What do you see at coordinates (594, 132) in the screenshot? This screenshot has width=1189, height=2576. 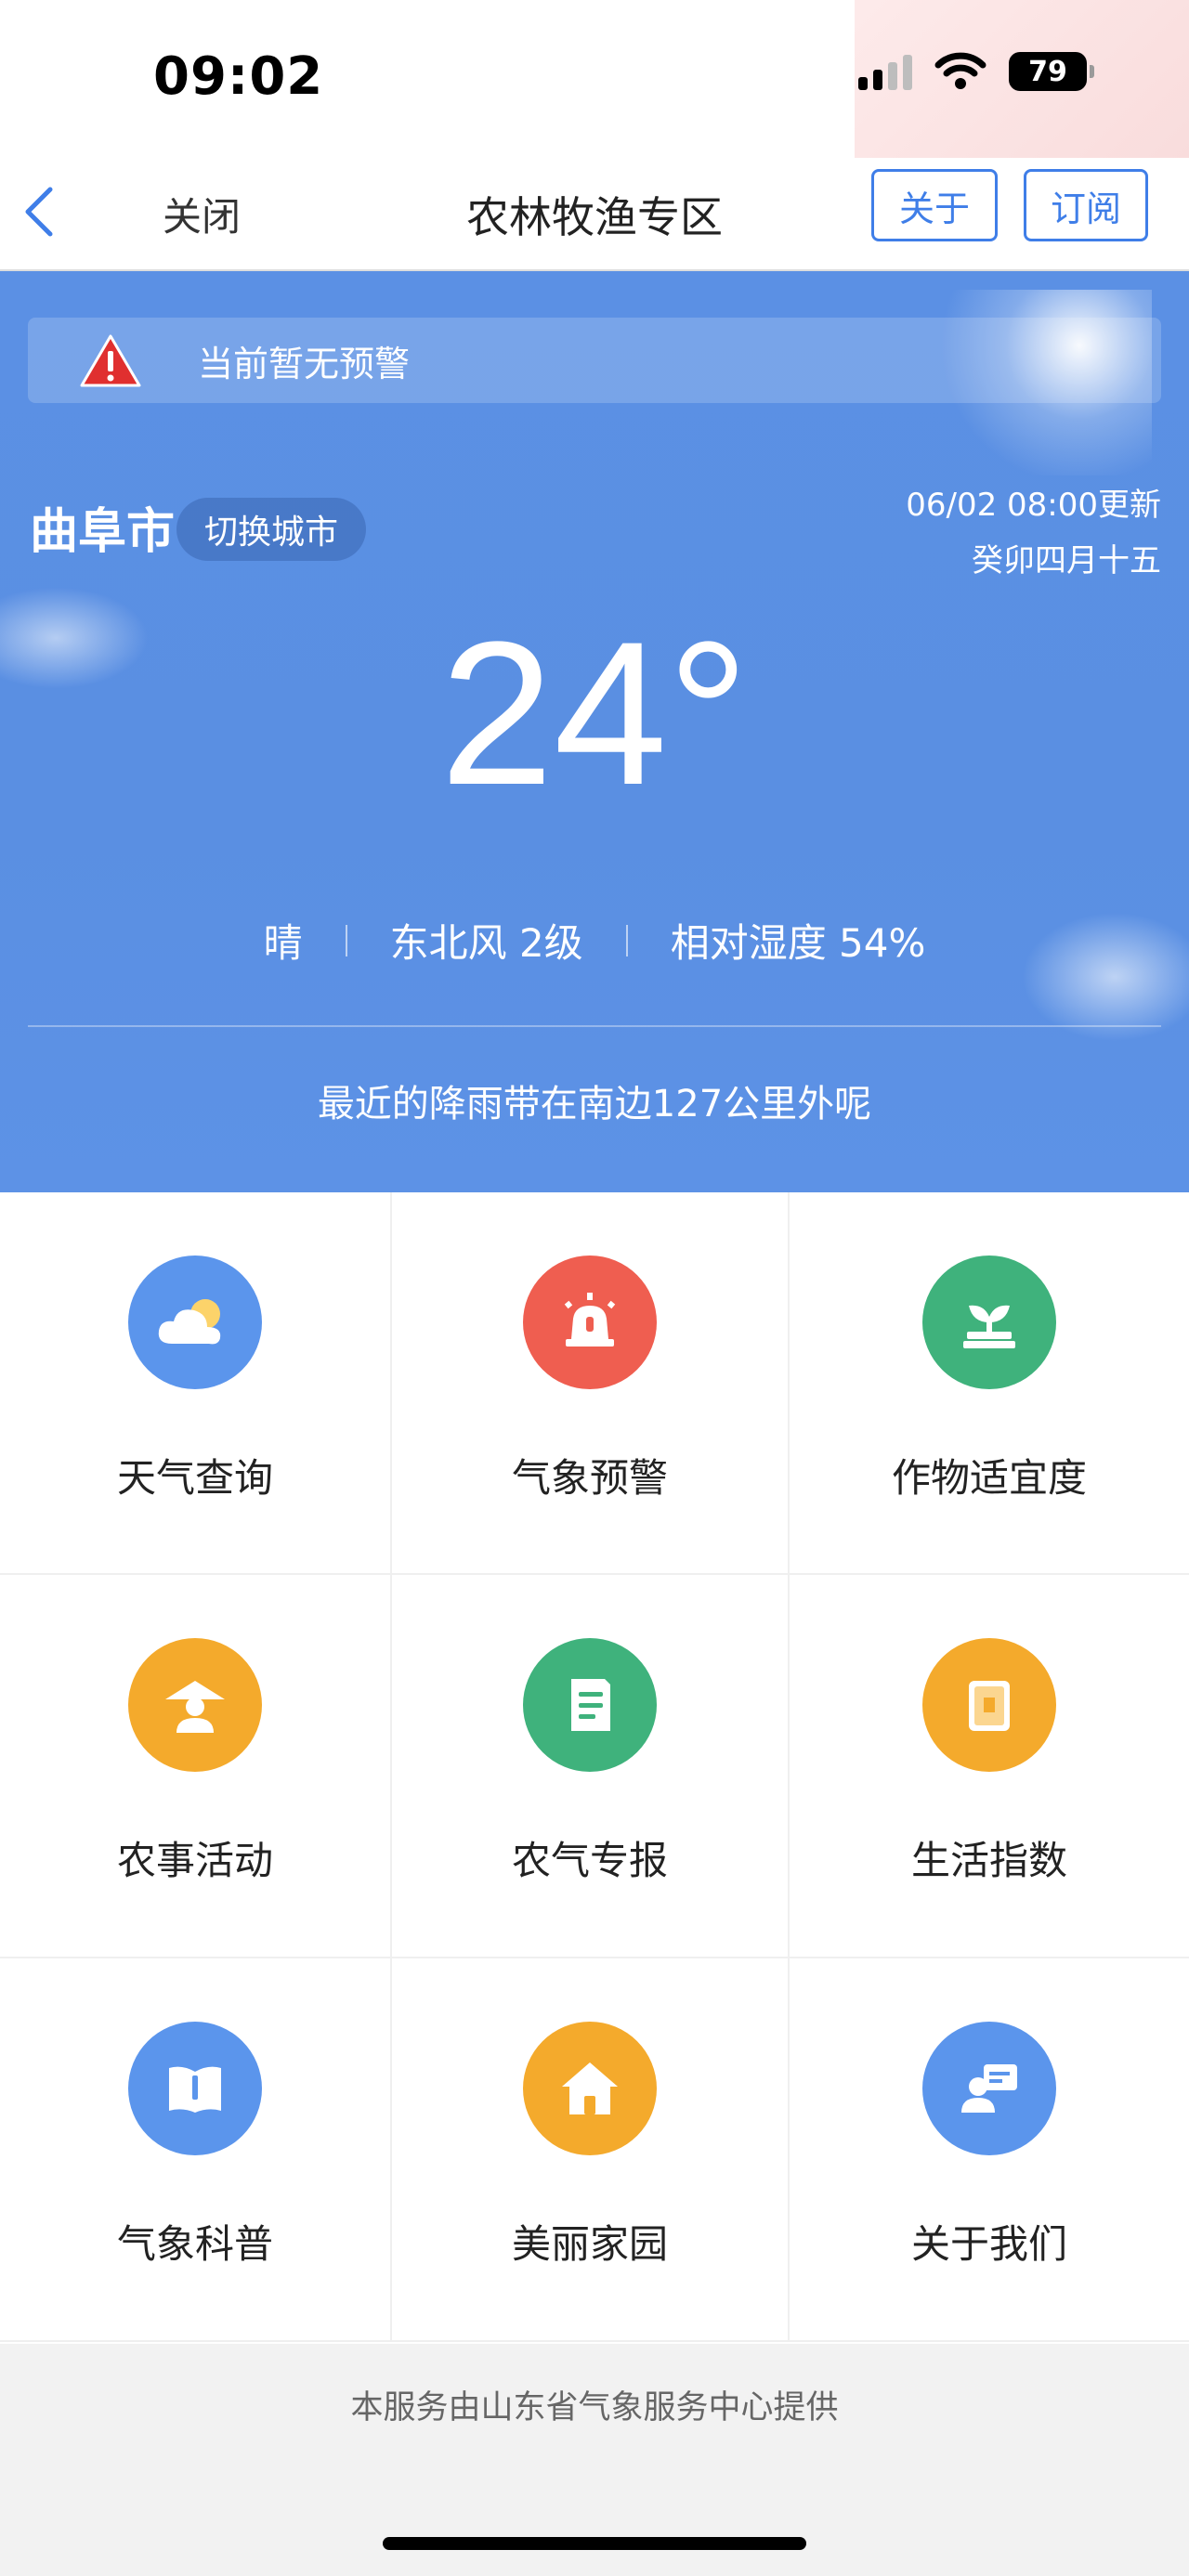 I see `status-bar: 09:02 79` at bounding box center [594, 132].